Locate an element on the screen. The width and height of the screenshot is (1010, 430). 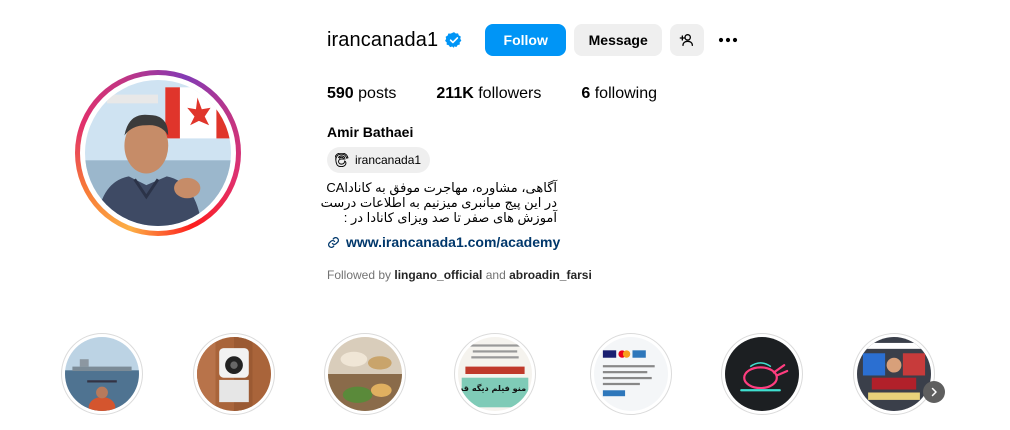
followers-label: followers is located at coordinates (510, 93).